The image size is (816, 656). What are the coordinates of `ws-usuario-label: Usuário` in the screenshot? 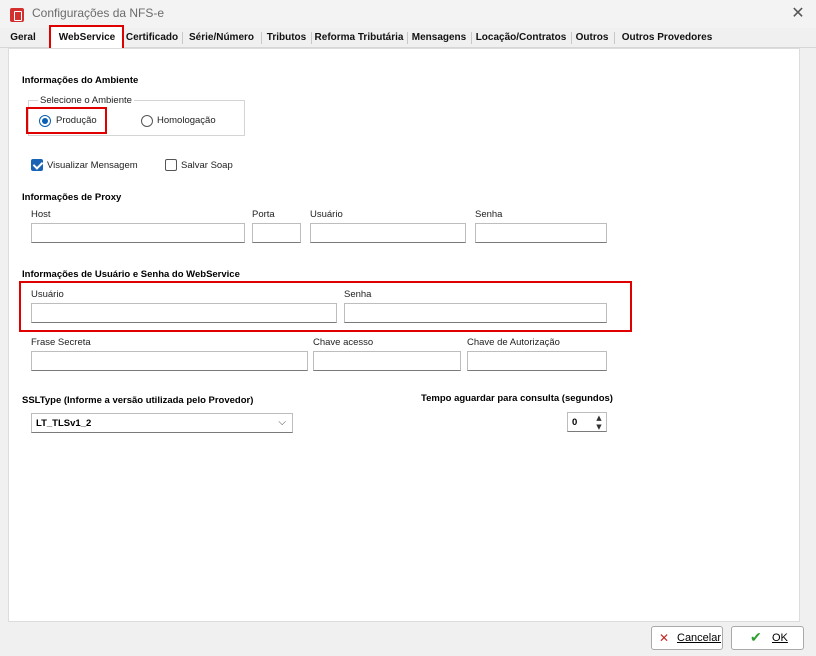 It's located at (47, 294).